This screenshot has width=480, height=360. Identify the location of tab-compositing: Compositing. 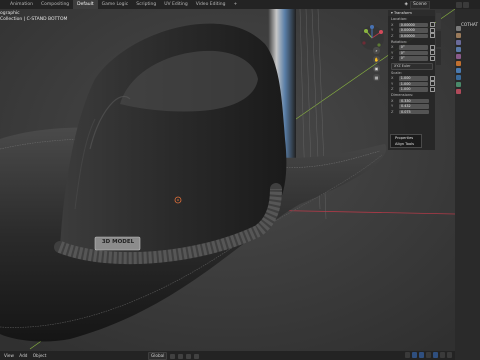
(55, 4).